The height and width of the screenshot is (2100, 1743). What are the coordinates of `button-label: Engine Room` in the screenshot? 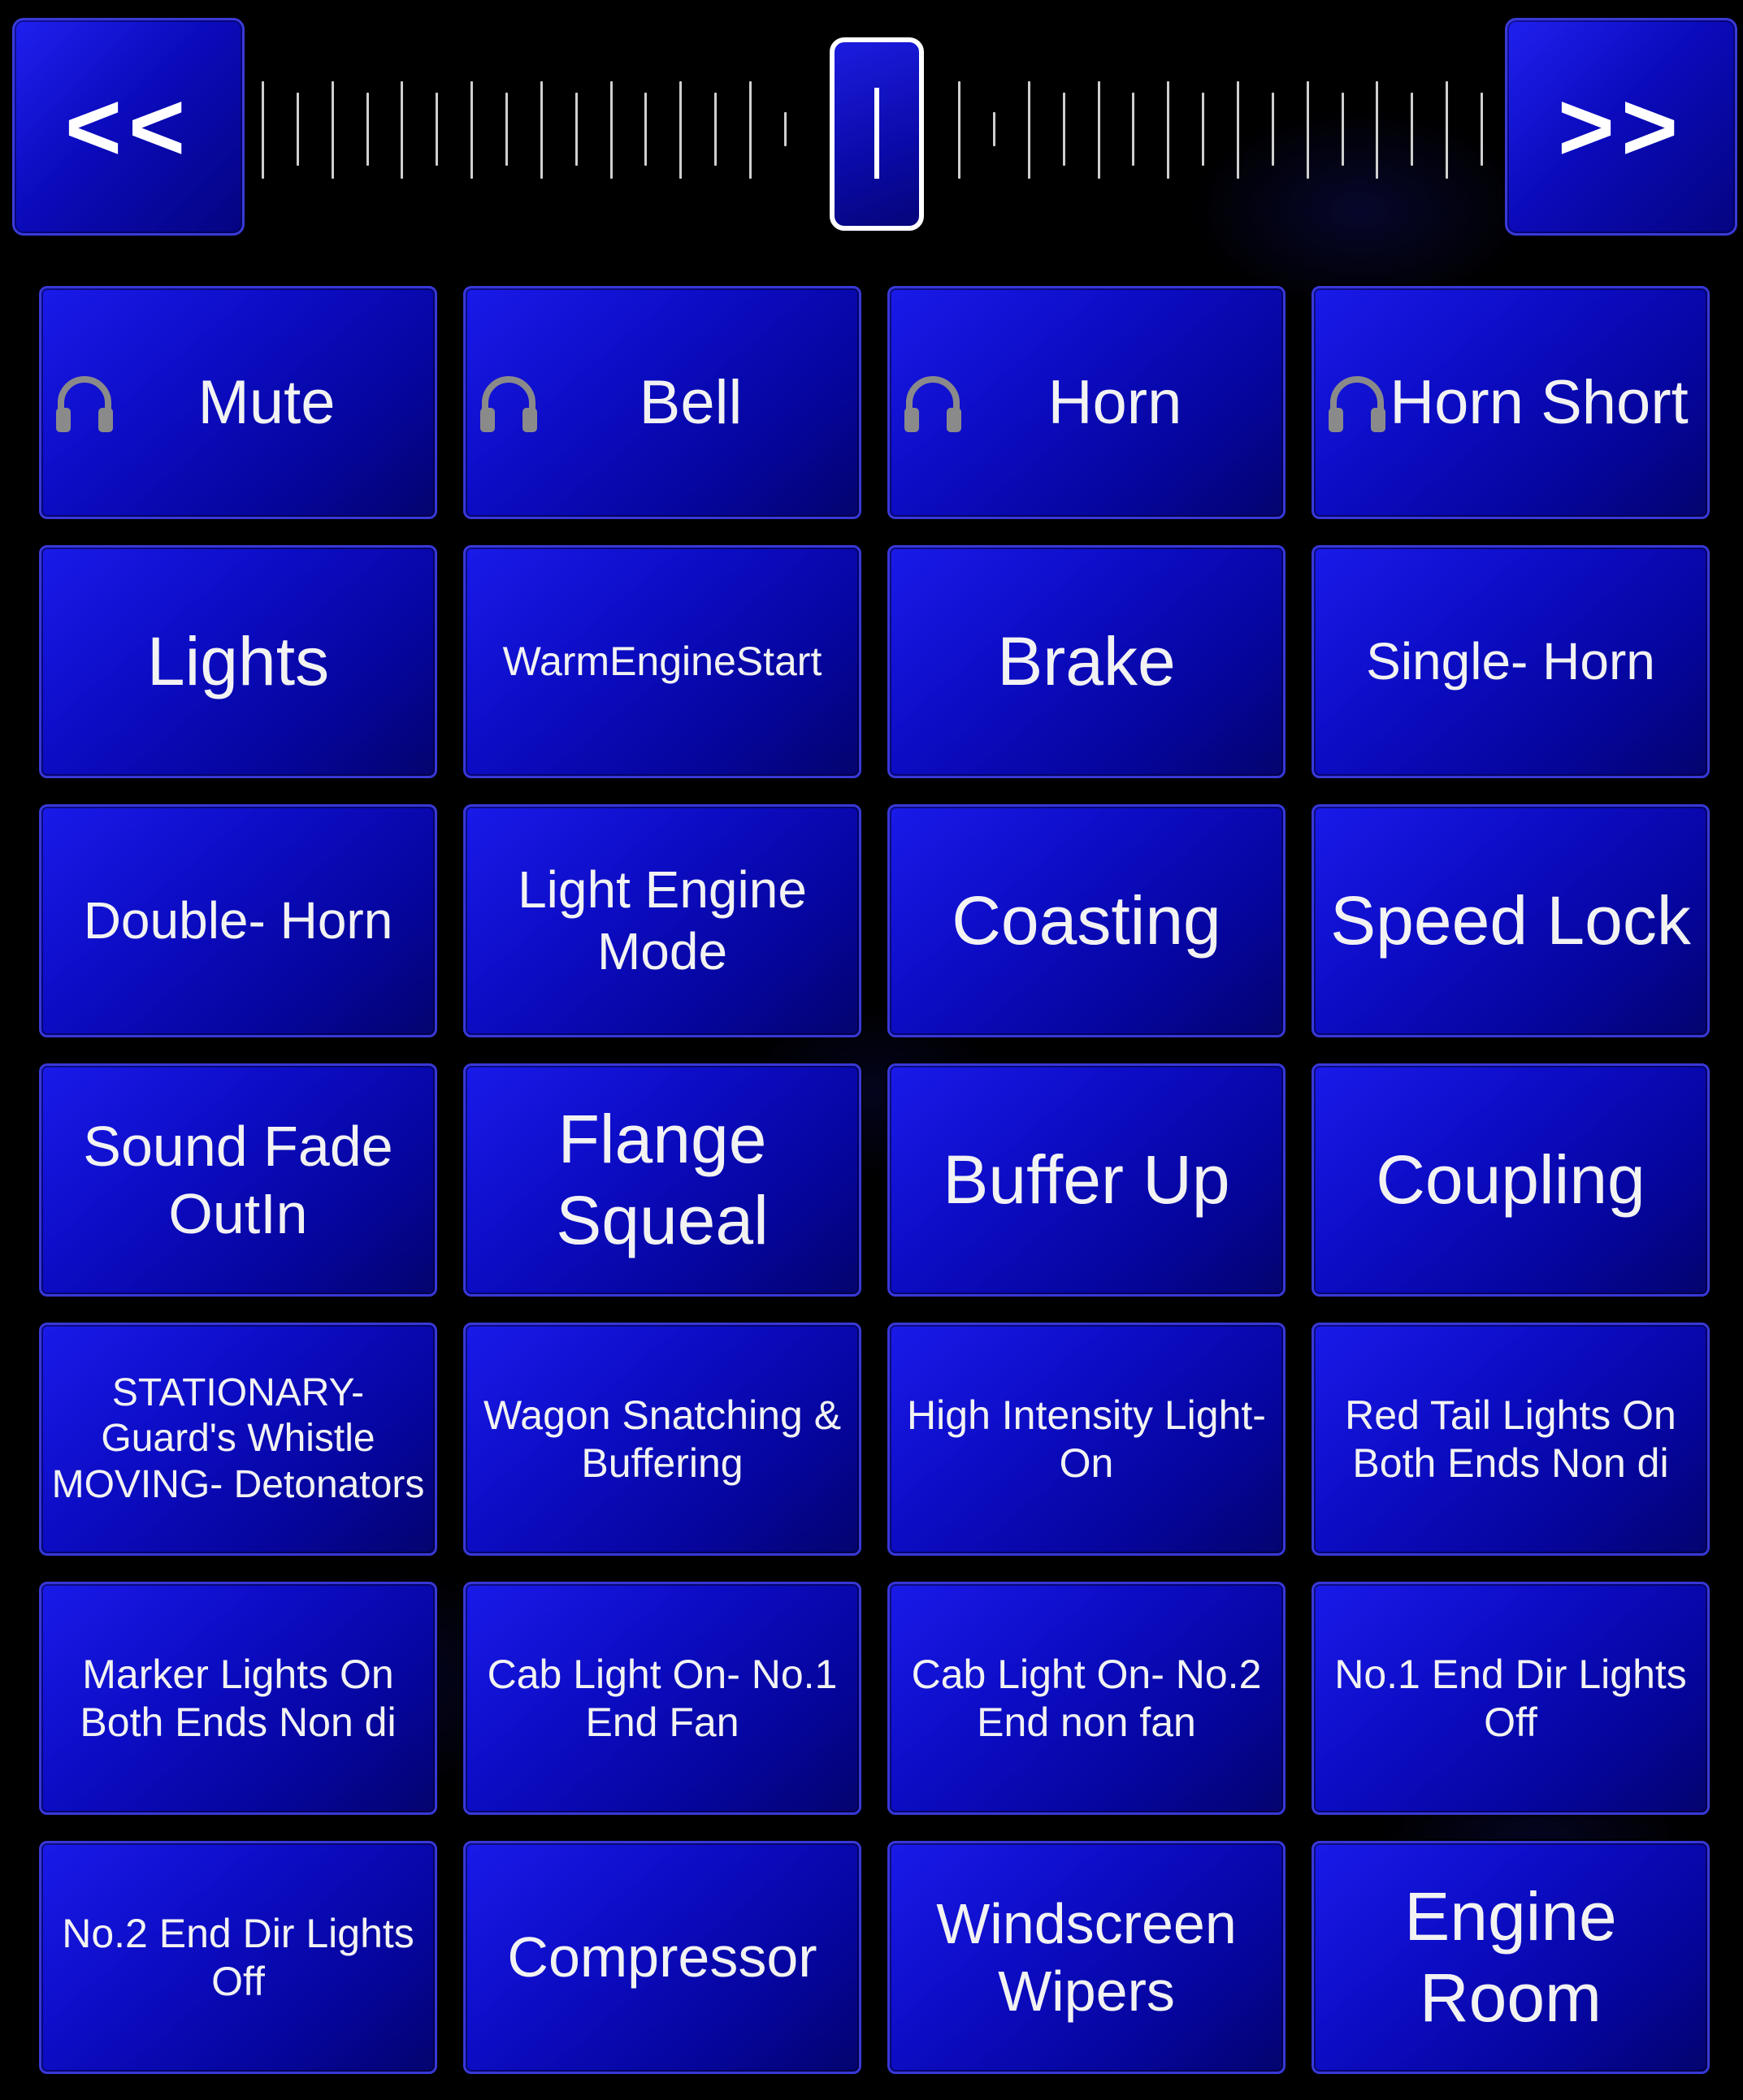 It's located at (1511, 1957).